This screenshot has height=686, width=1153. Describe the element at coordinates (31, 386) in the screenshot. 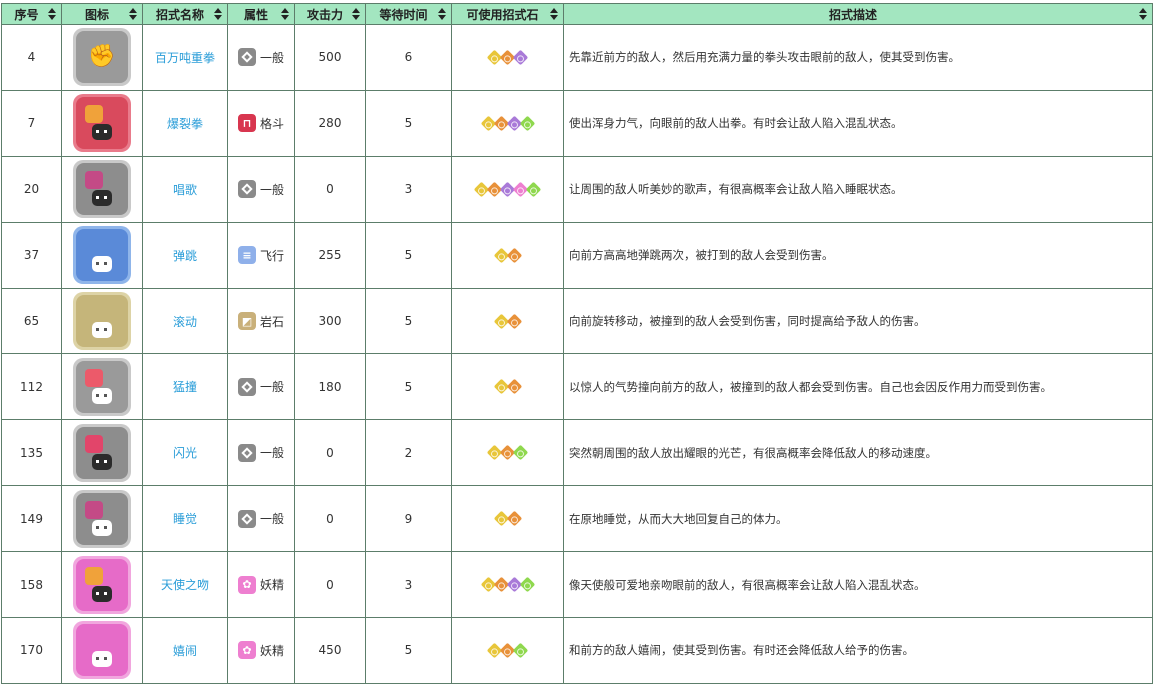

I see `move-index: 112` at that location.